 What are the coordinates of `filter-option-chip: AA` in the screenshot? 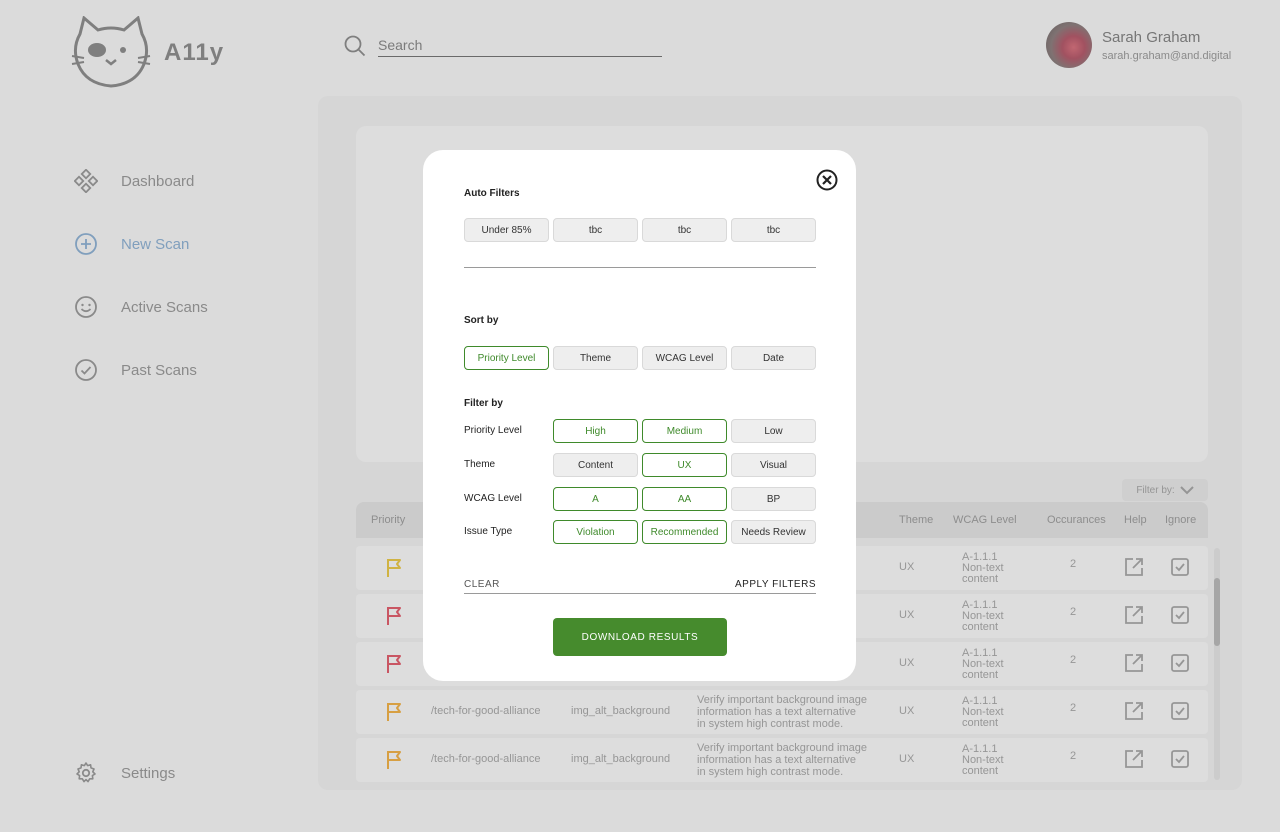 It's located at (684, 499).